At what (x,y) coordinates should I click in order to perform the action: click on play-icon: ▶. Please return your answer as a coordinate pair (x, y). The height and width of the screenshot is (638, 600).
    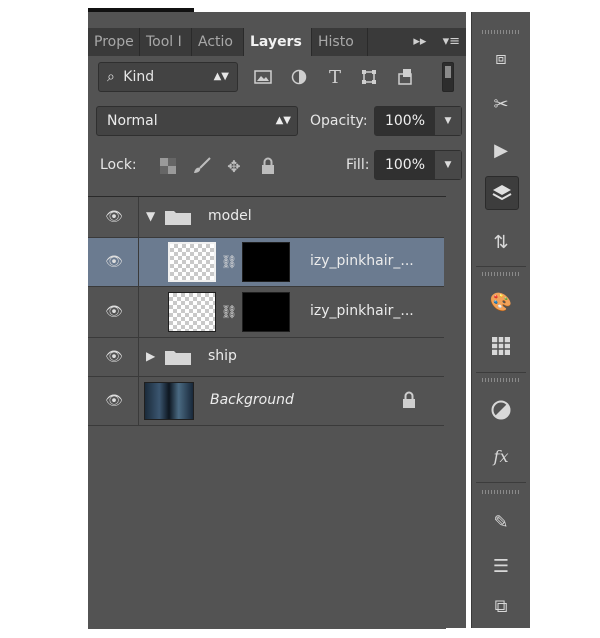
    Looking at the image, I should click on (501, 150).